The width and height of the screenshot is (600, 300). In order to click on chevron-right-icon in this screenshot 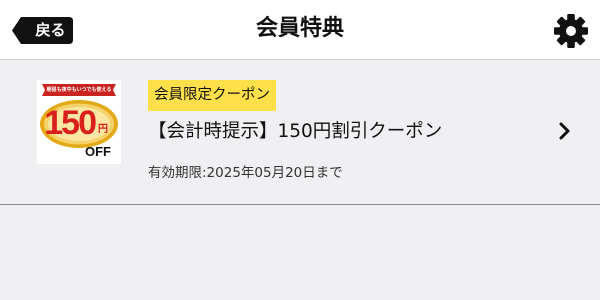, I will do `click(564, 131)`.